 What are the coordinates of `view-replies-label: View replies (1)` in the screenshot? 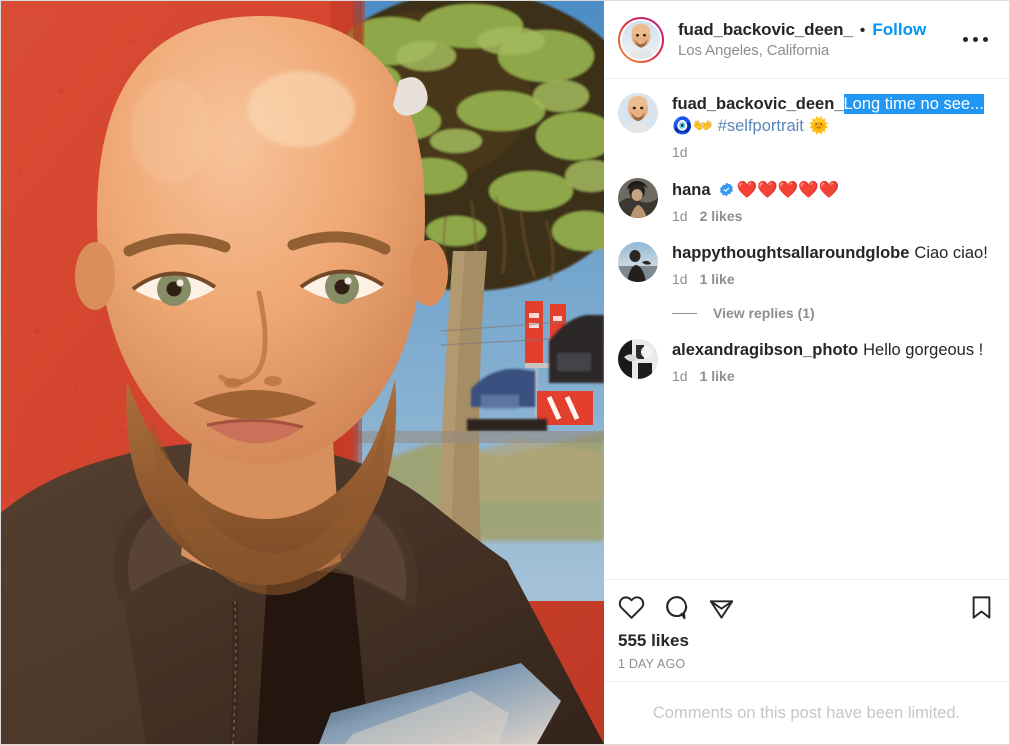 It's located at (764, 313).